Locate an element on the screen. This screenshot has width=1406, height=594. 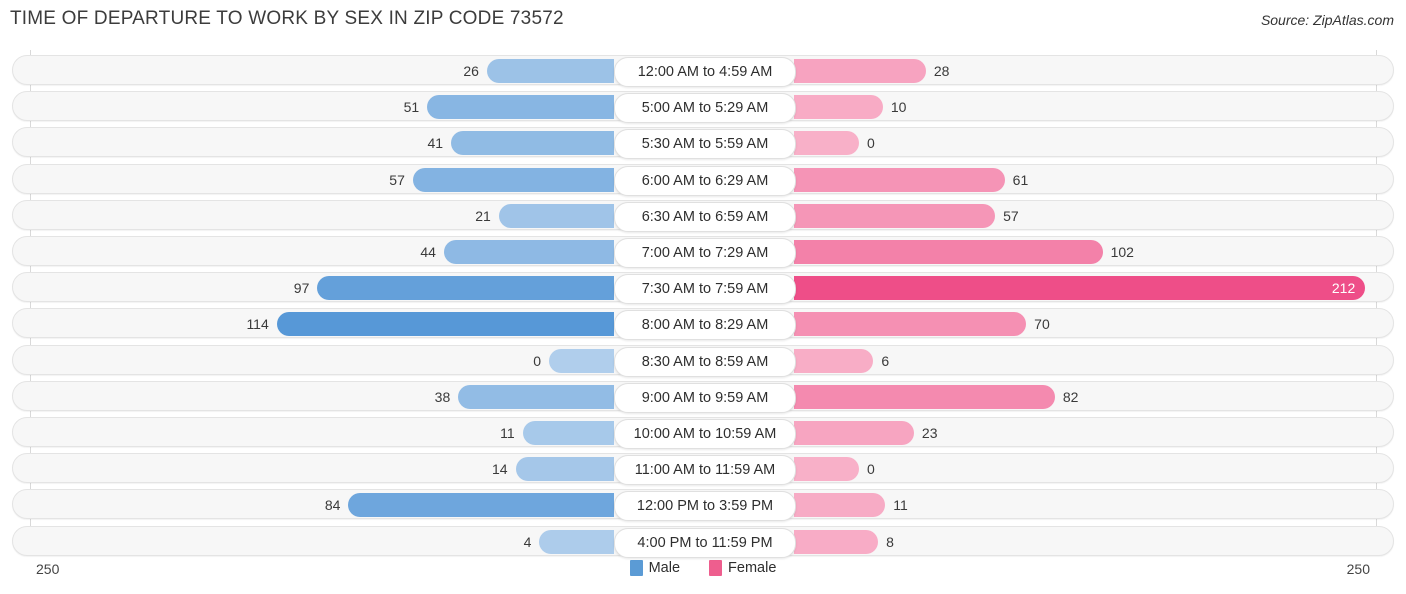
table-row: 5:00 AM to 5:29 AM 51 10 is located at coordinates (703, 107).